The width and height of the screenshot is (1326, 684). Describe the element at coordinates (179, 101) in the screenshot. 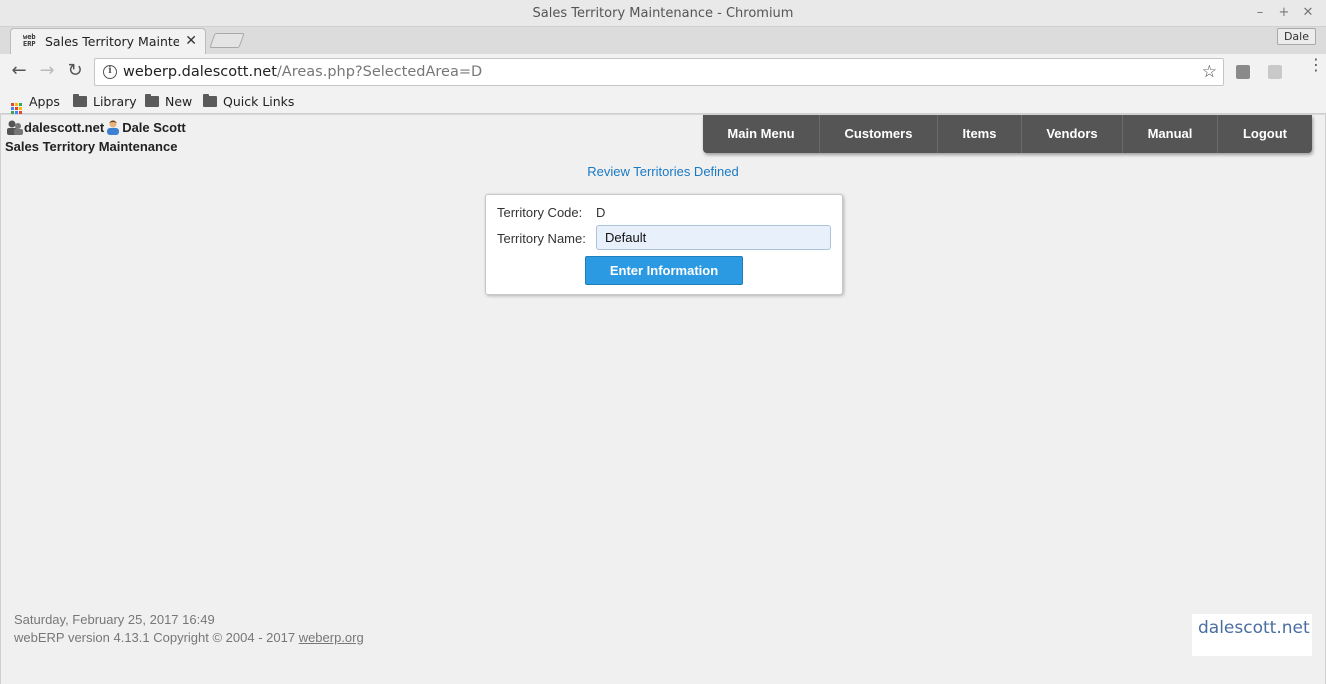

I see `bookmark-label: New` at that location.